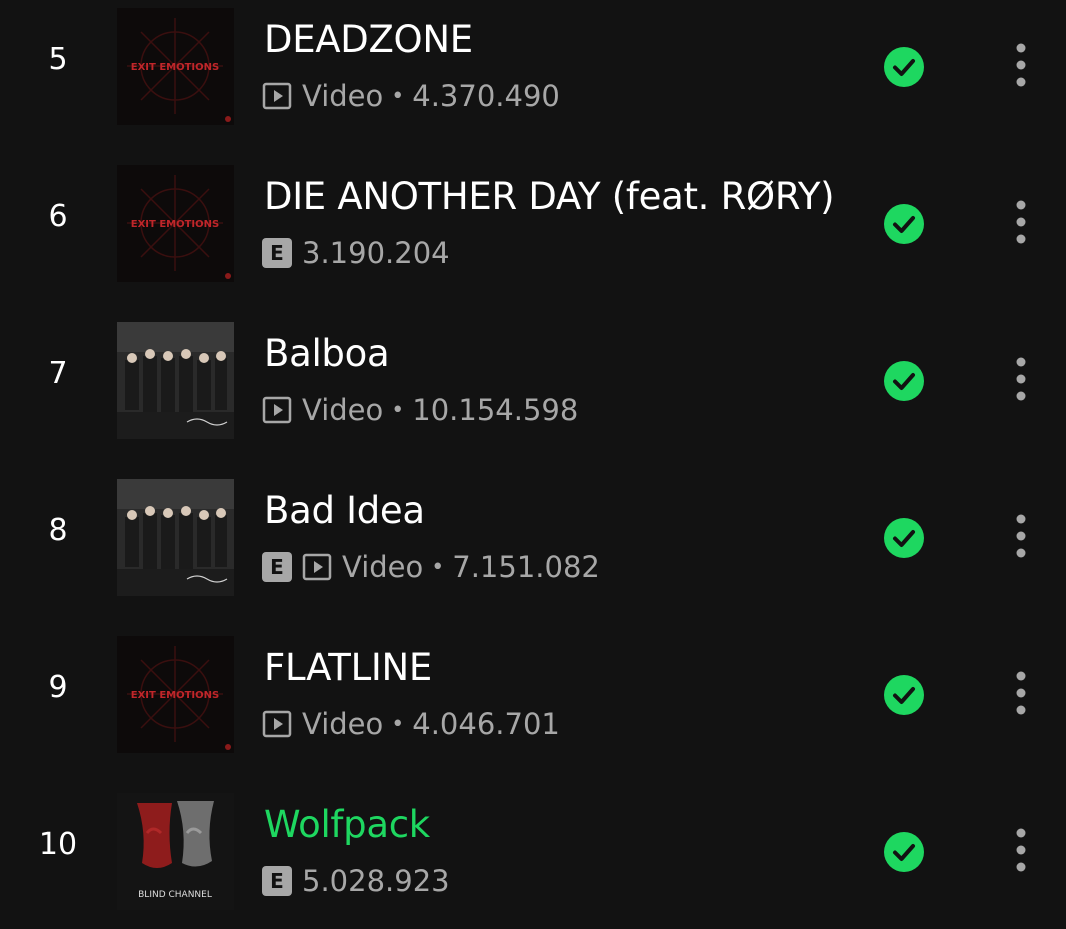 Image resolution: width=1066 pixels, height=929 pixels. What do you see at coordinates (486, 96) in the screenshot?
I see `play-count: 4.370.490` at bounding box center [486, 96].